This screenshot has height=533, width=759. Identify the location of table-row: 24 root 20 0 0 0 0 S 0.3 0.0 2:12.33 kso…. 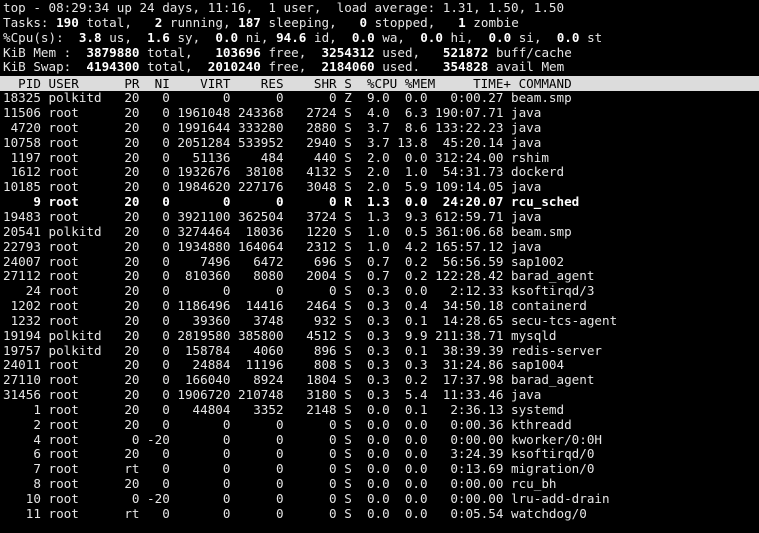
(381, 291).